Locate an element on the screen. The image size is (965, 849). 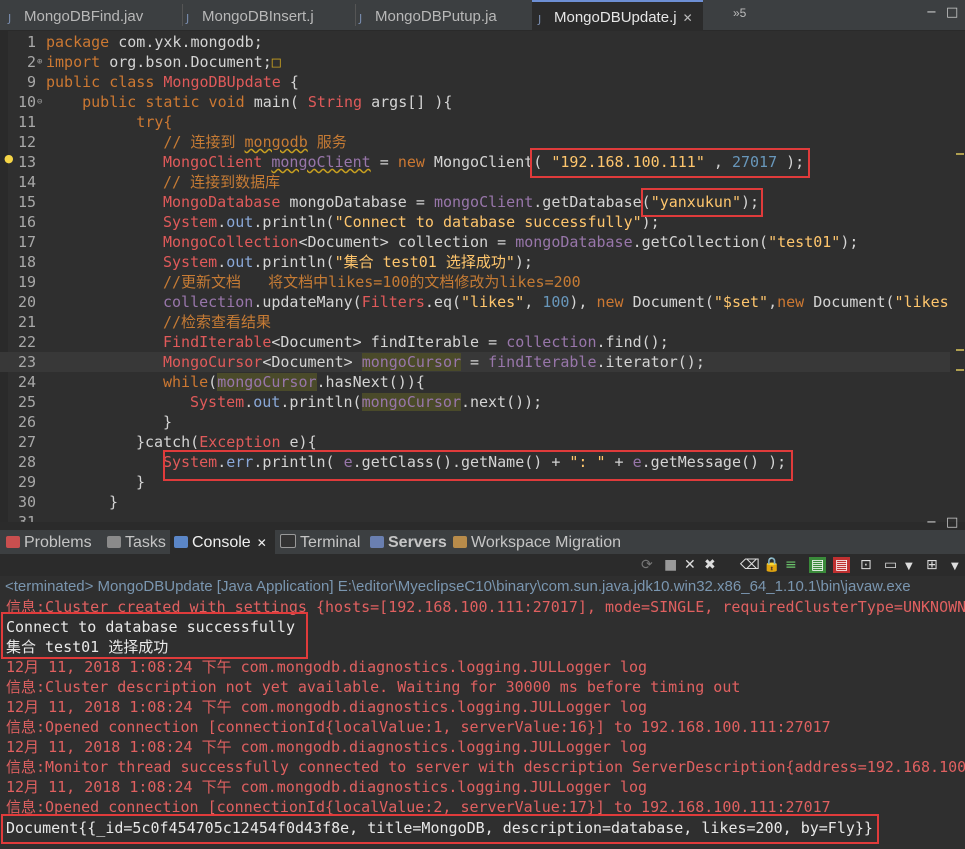
code-token: try{ is located at coordinates (109, 122).